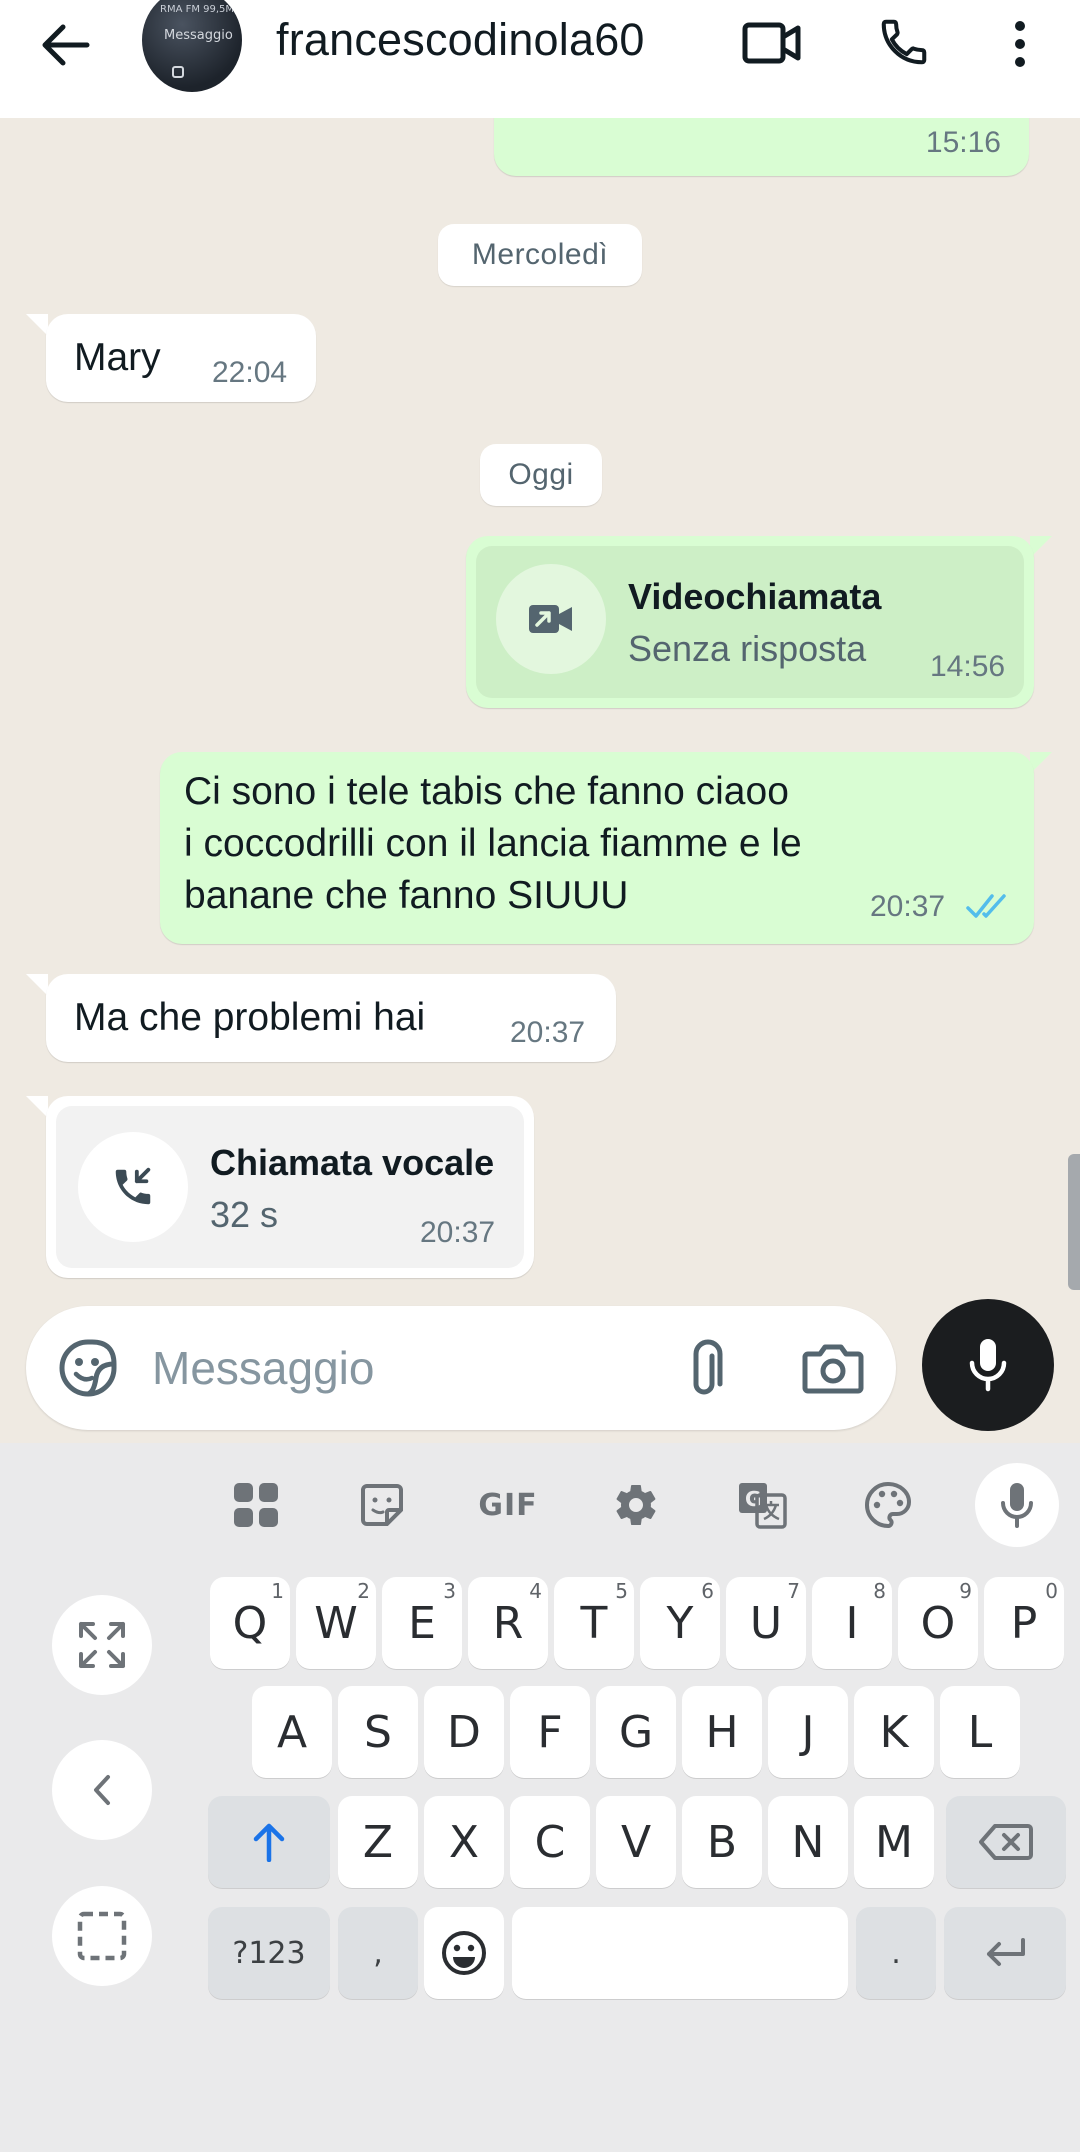  Describe the element at coordinates (755, 596) in the screenshot. I see `call-title: Videochiamata` at that location.